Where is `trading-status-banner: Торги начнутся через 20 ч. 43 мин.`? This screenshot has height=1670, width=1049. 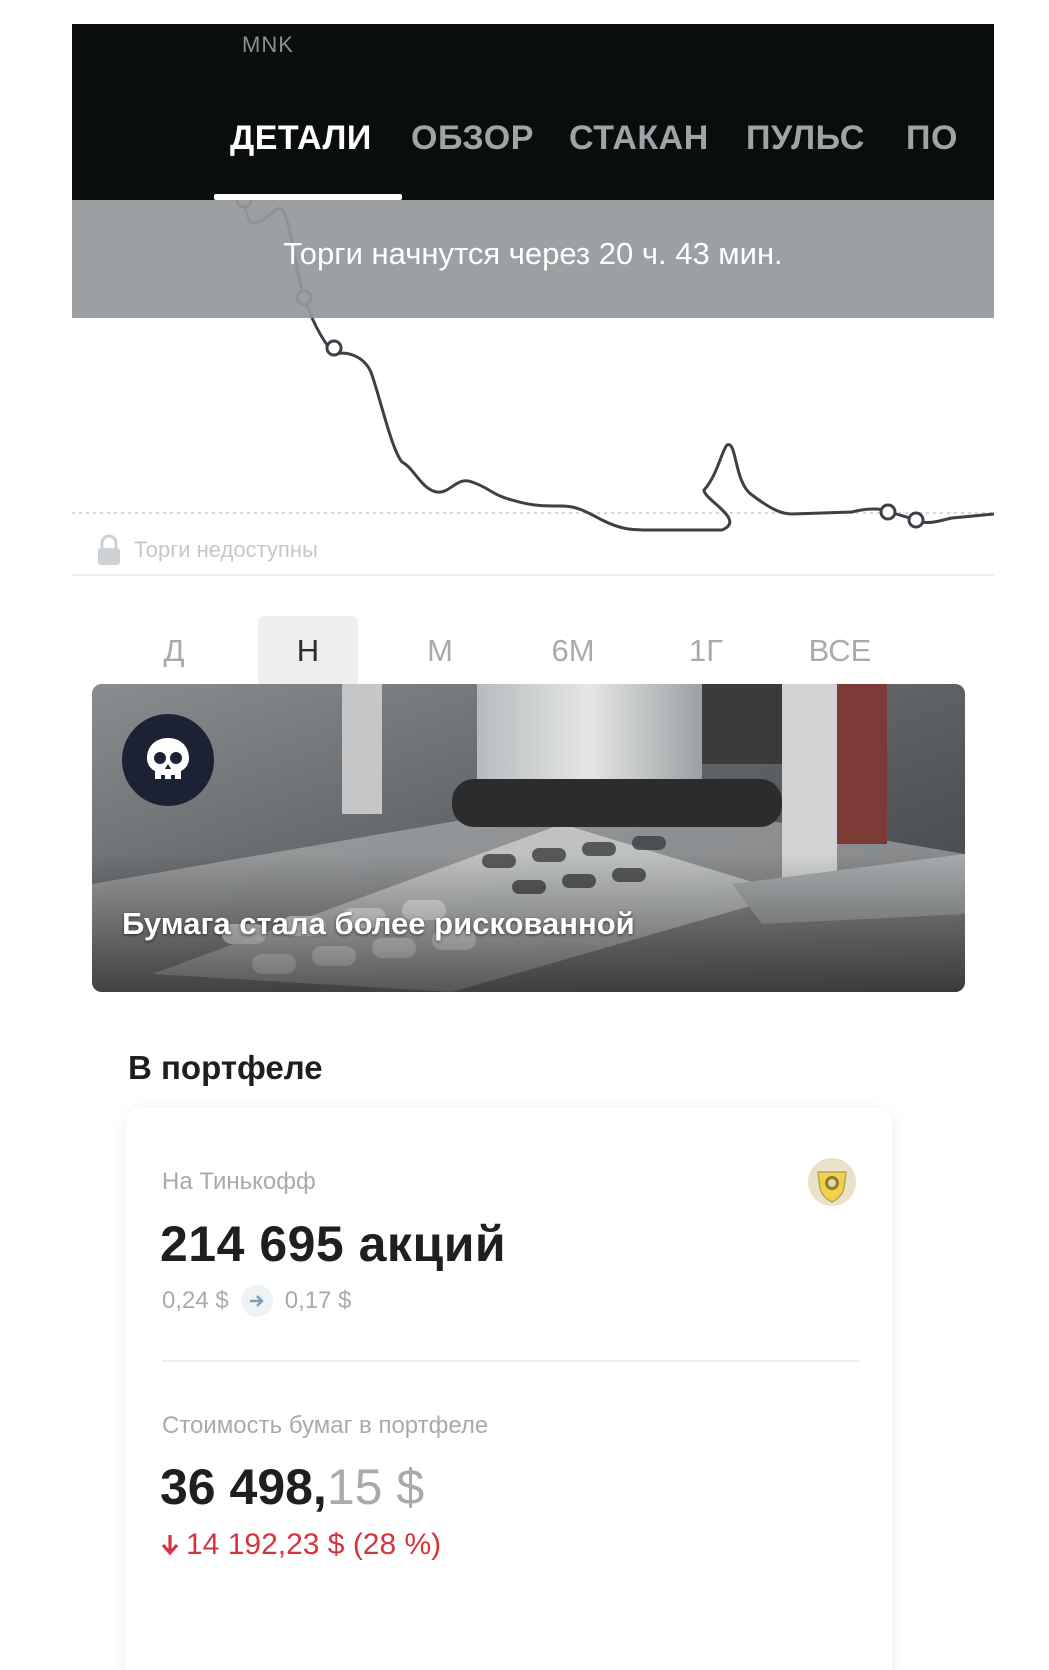 trading-status-banner: Торги начнутся через 20 ч. 43 мин. is located at coordinates (533, 259).